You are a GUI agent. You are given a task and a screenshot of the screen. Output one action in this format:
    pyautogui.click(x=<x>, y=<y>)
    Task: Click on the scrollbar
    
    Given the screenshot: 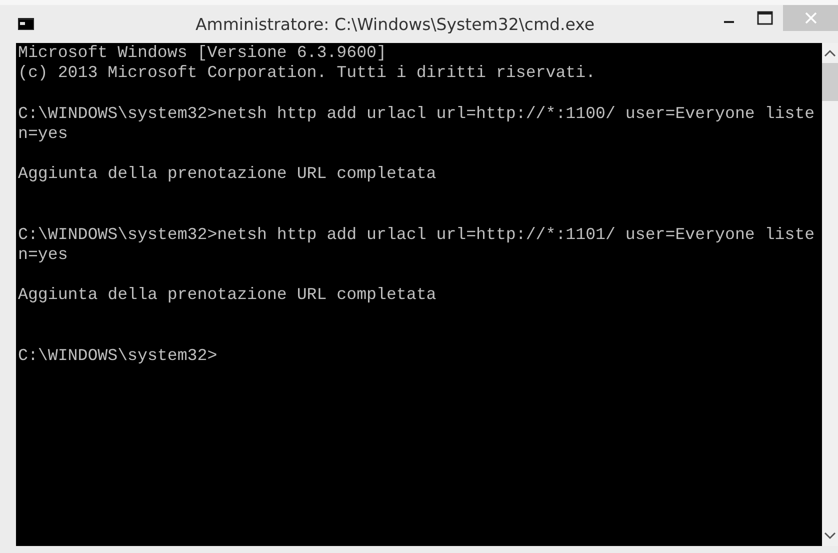 What is the action you would take?
    pyautogui.click(x=830, y=294)
    